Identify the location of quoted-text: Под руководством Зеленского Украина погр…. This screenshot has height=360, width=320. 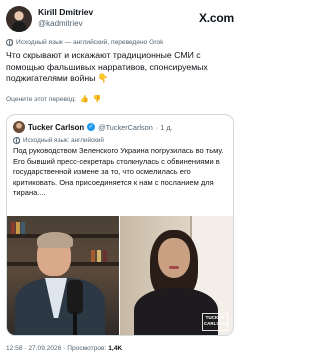
(118, 172).